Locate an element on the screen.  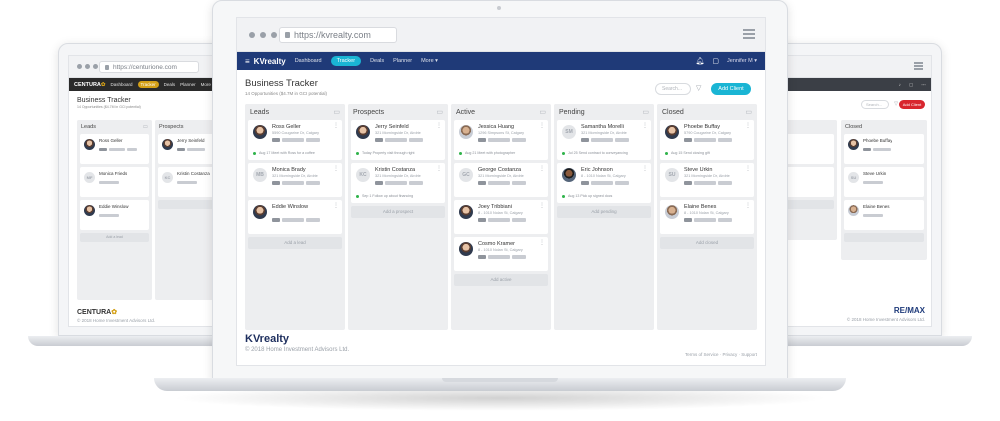
window-close-dot is located at coordinates (252, 35).